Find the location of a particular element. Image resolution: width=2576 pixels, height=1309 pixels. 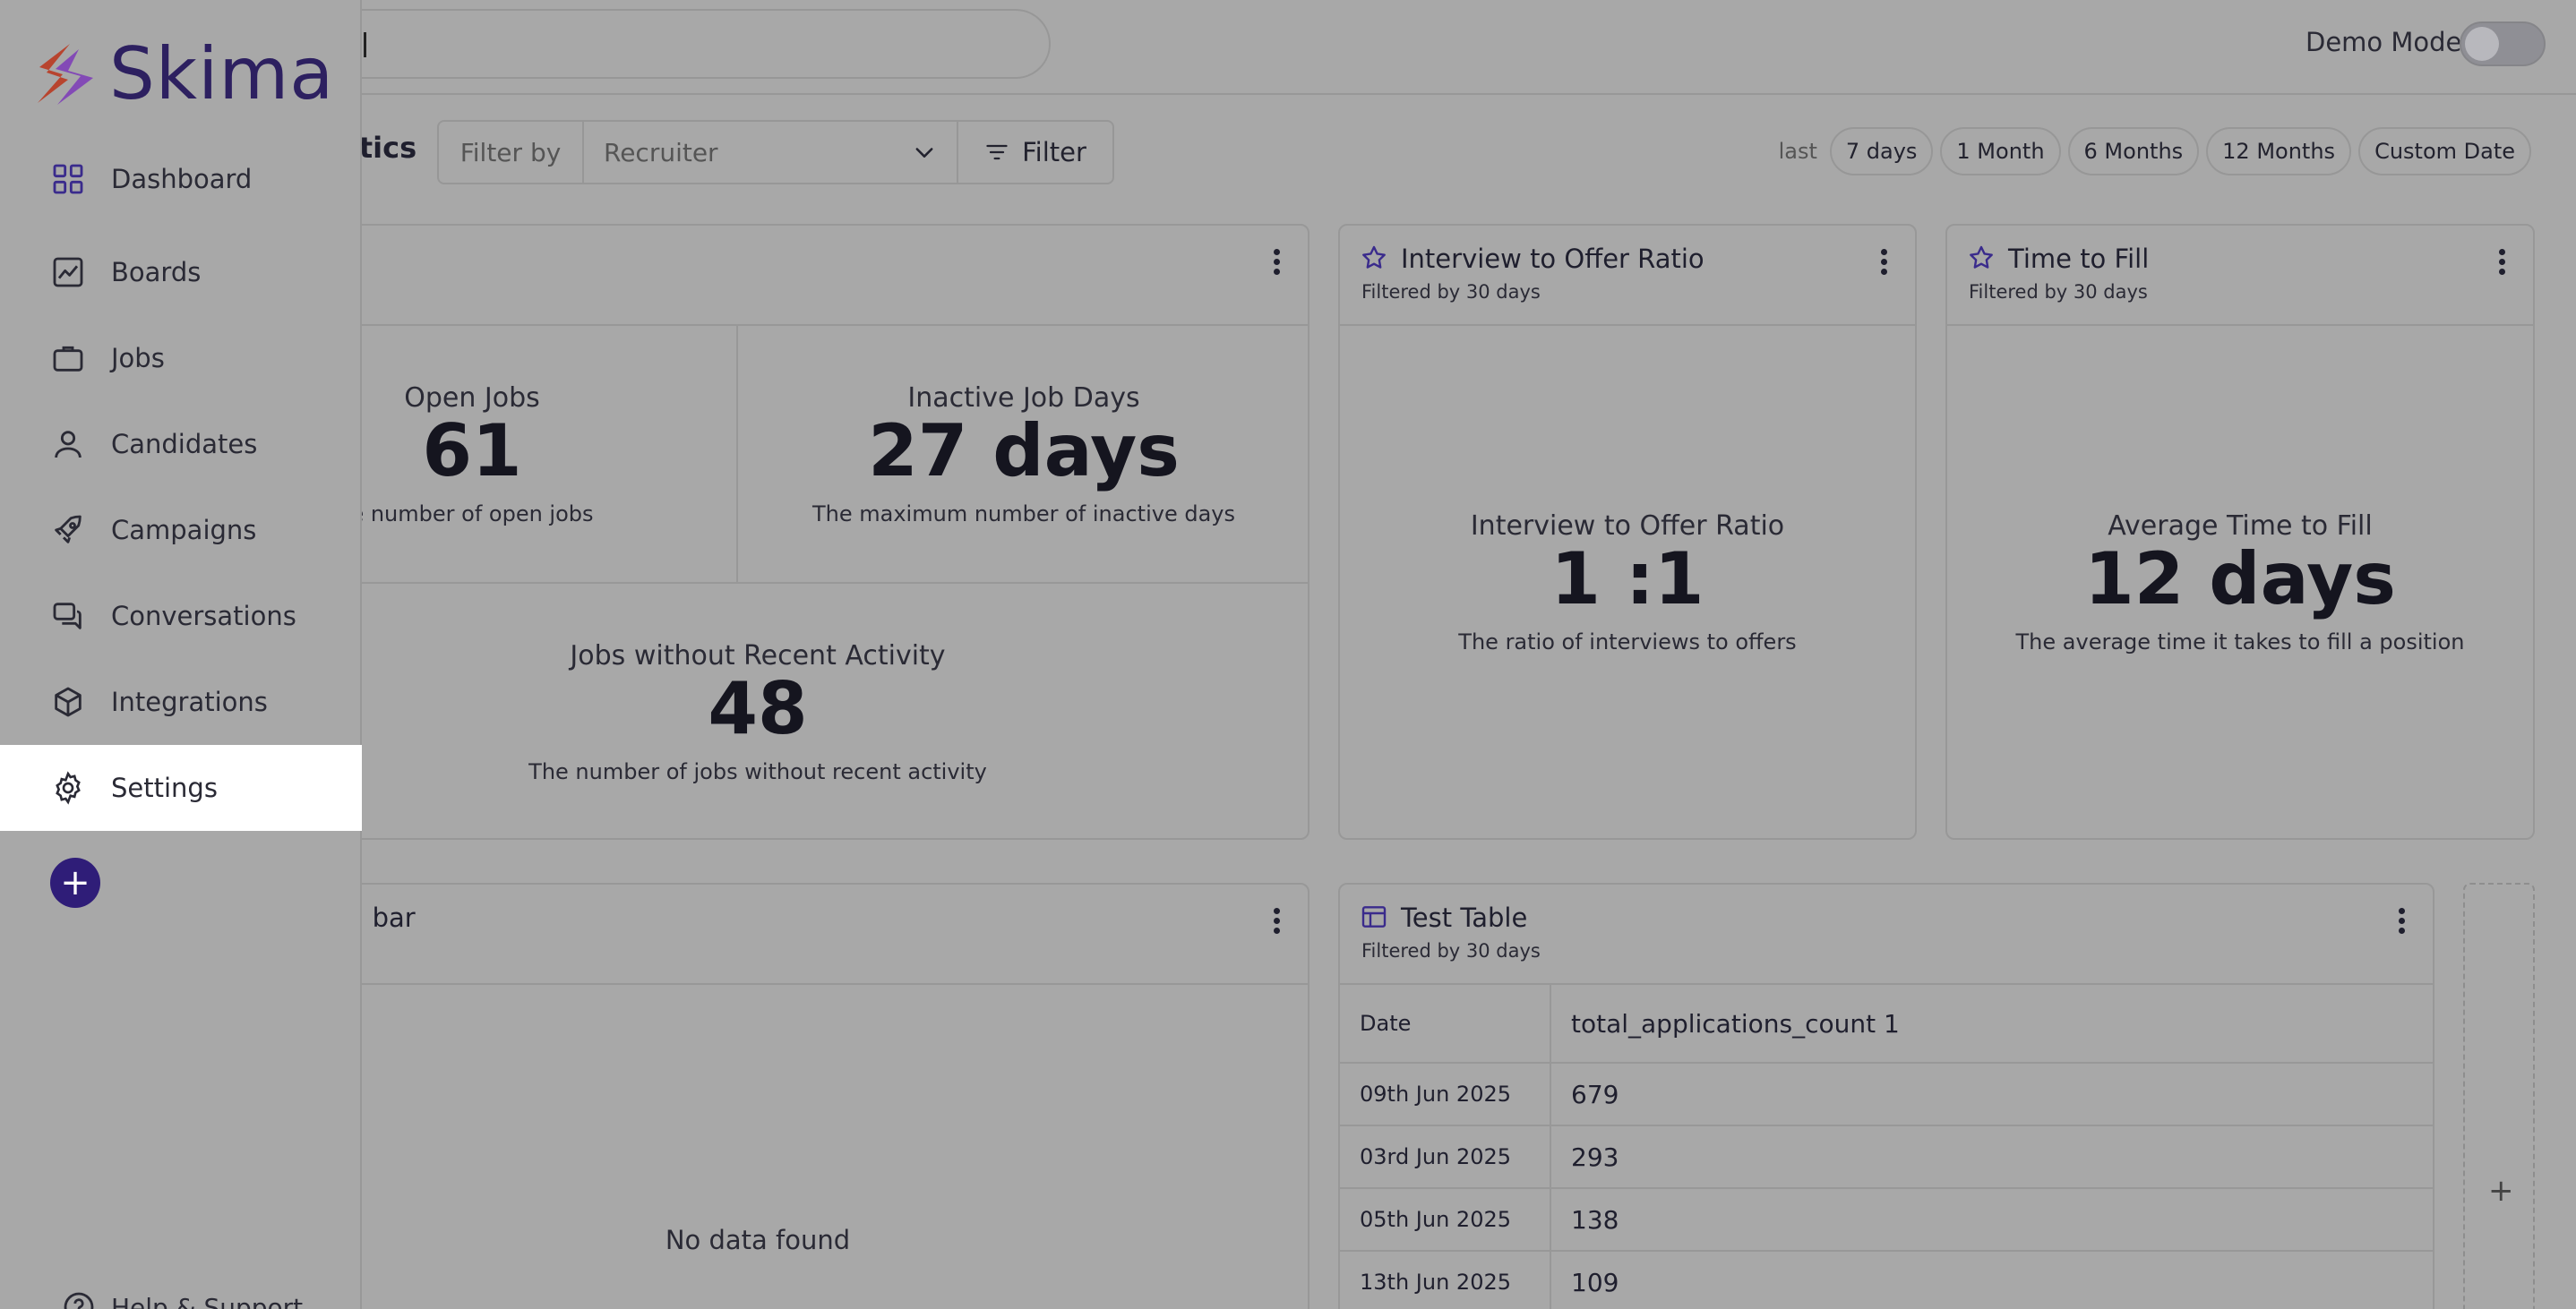

sidebar-item-label: Boards is located at coordinates (156, 272).